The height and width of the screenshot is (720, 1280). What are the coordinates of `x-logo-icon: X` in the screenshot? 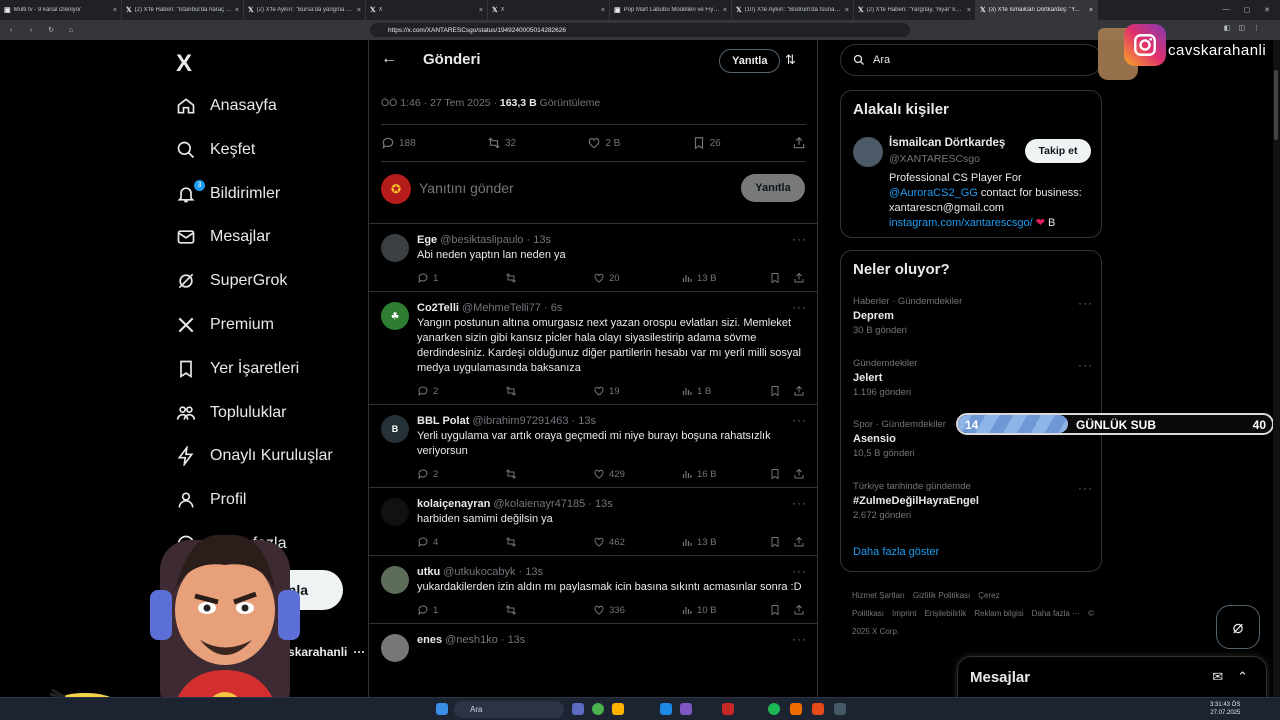 It's located at (184, 64).